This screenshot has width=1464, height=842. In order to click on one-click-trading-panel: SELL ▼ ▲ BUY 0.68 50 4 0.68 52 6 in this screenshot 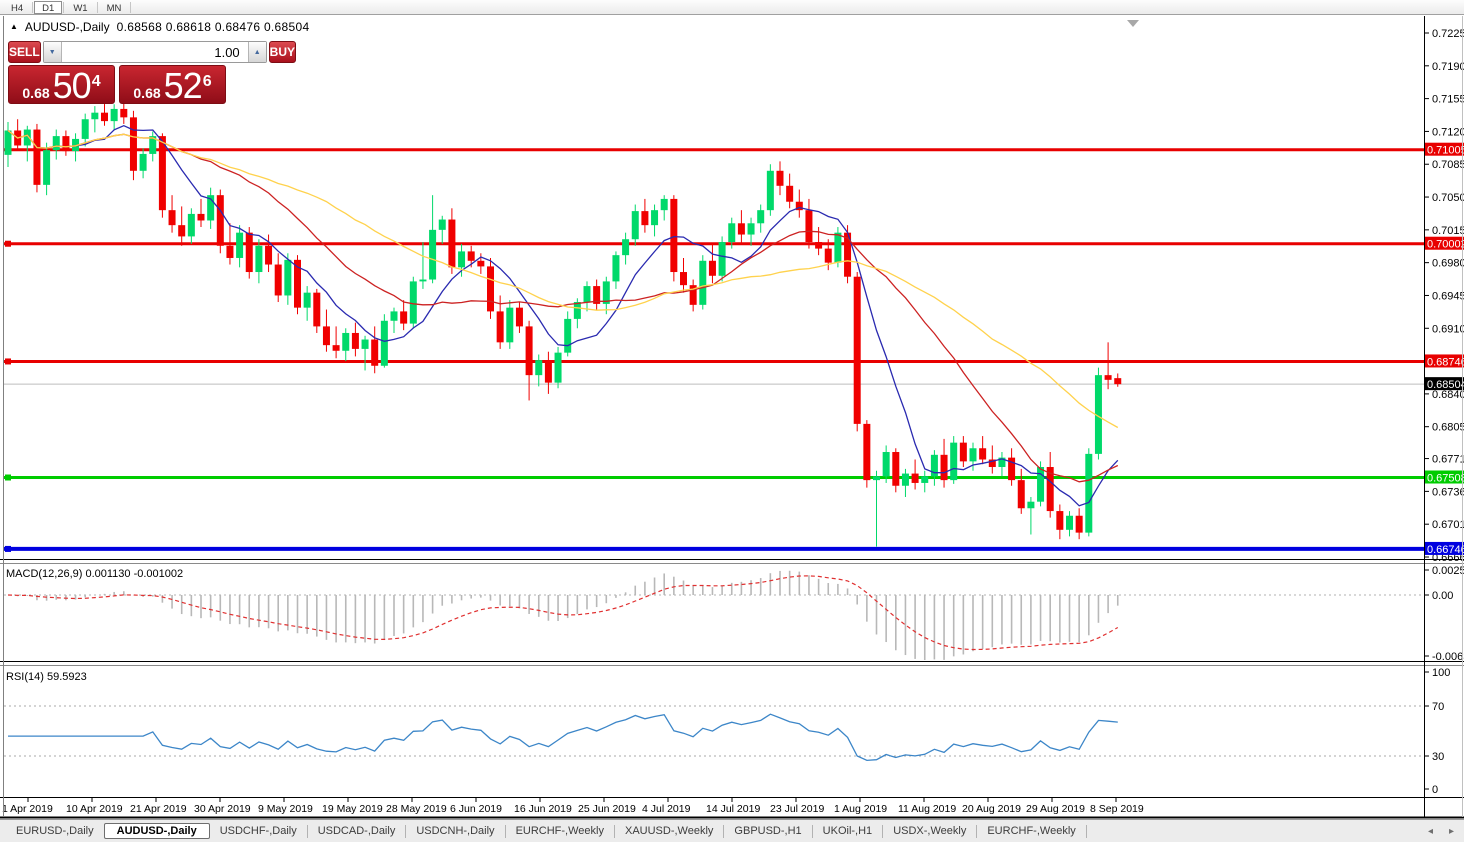, I will do `click(152, 72)`.